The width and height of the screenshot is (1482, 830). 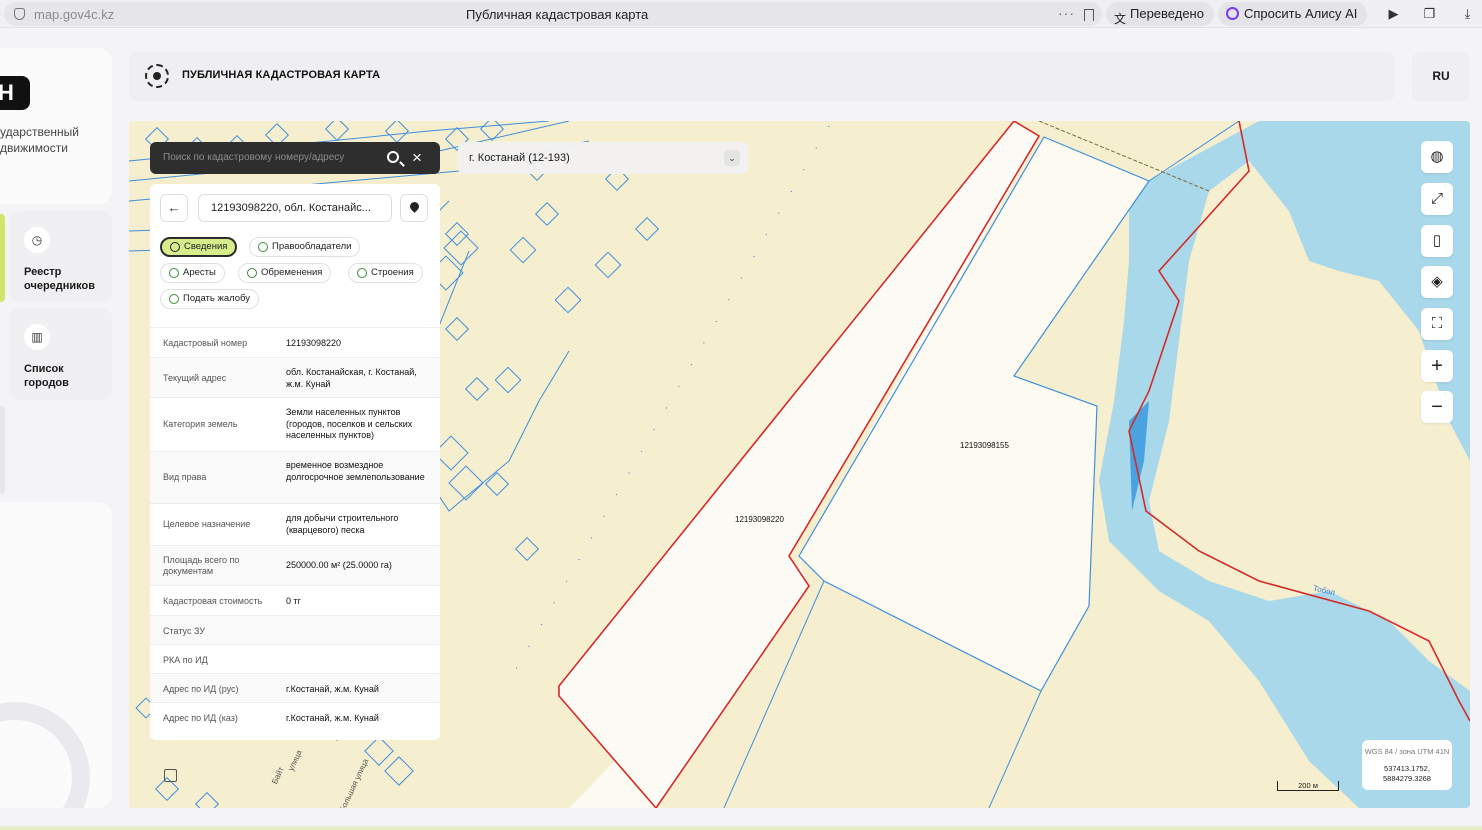 What do you see at coordinates (46, 376) in the screenshot?
I see `sidebar-item-label: Список городов` at bounding box center [46, 376].